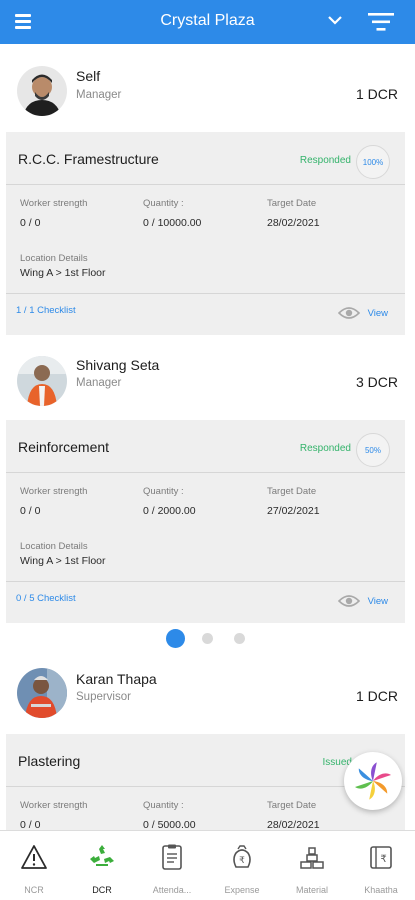 The image size is (415, 900). Describe the element at coordinates (293, 223) in the screenshot. I see `target-date-value: 28/02/2021` at that location.